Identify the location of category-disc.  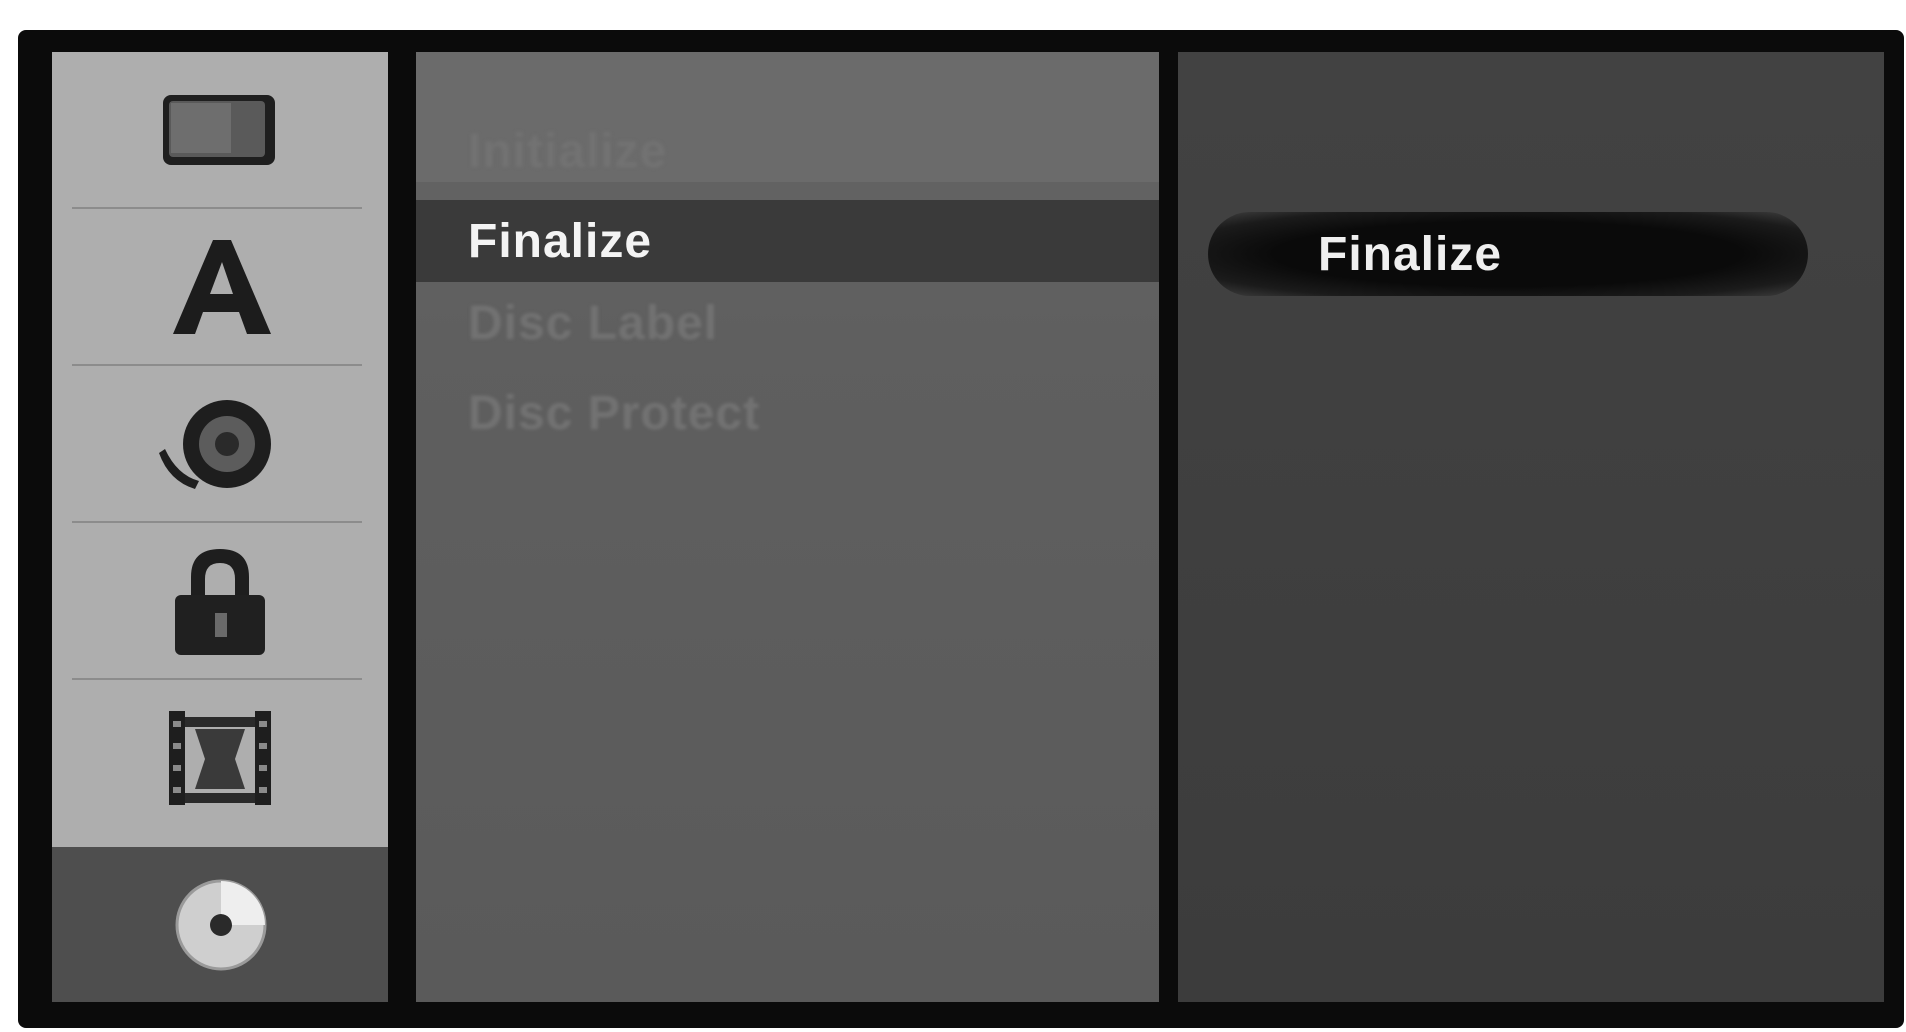
(220, 924).